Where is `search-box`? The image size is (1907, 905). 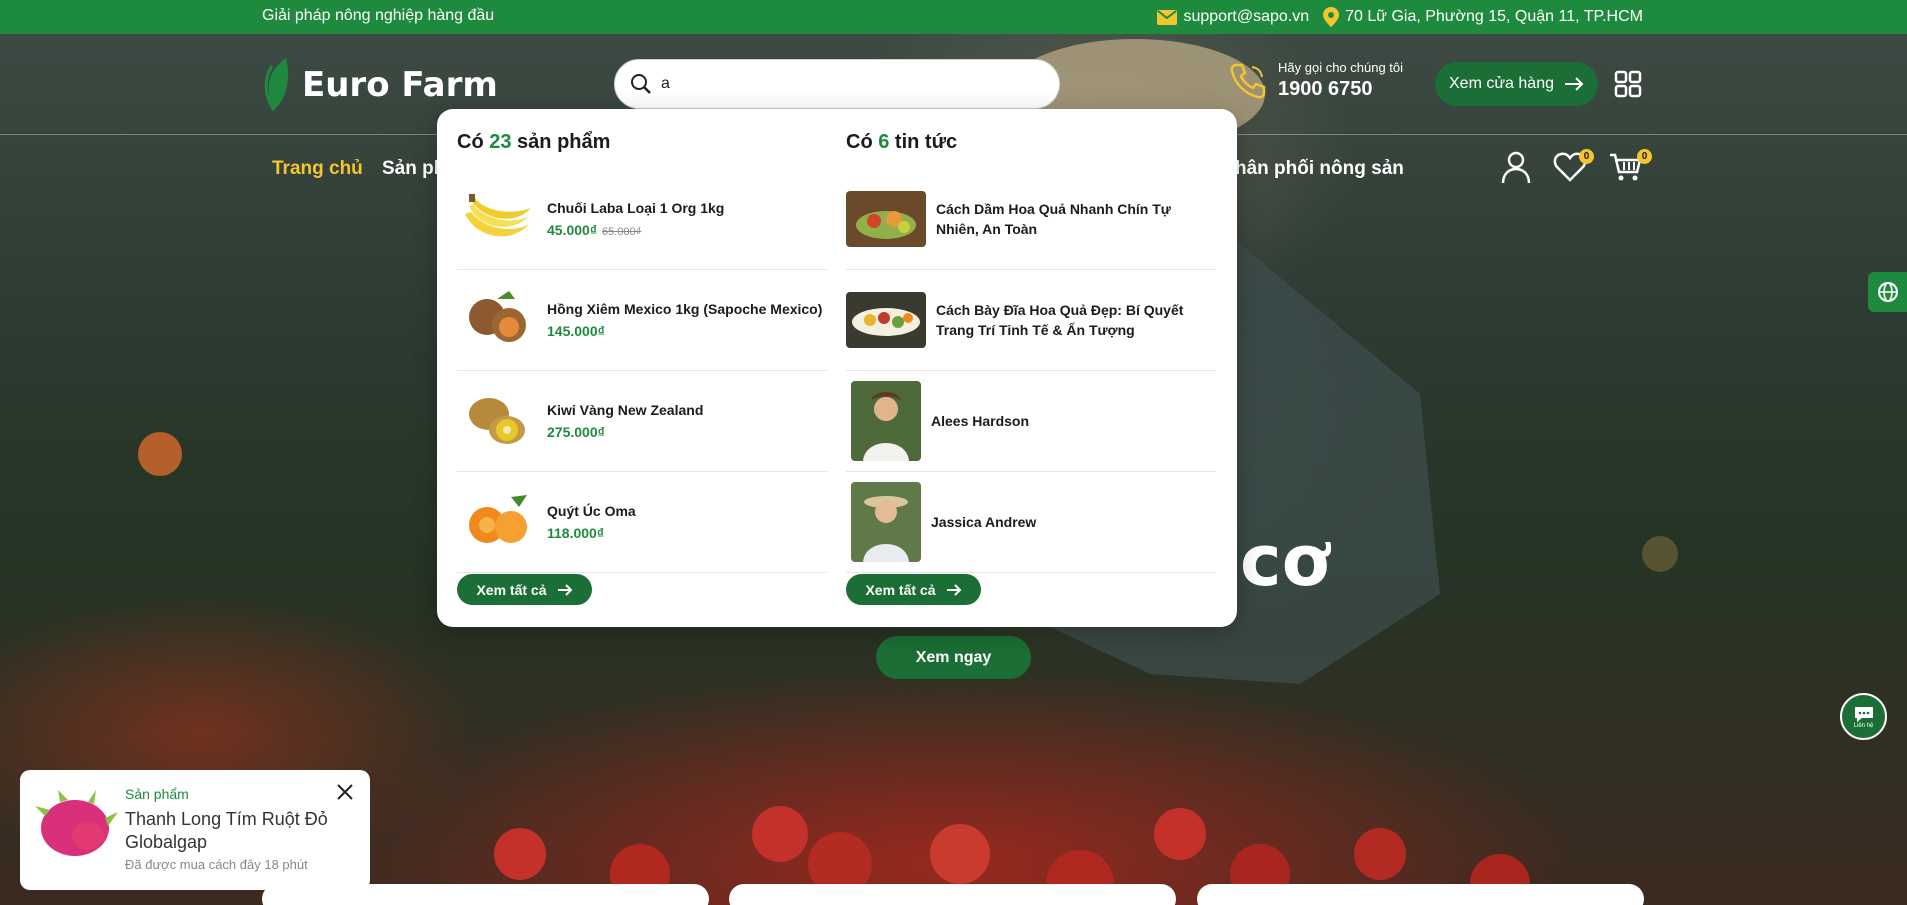 search-box is located at coordinates (837, 84).